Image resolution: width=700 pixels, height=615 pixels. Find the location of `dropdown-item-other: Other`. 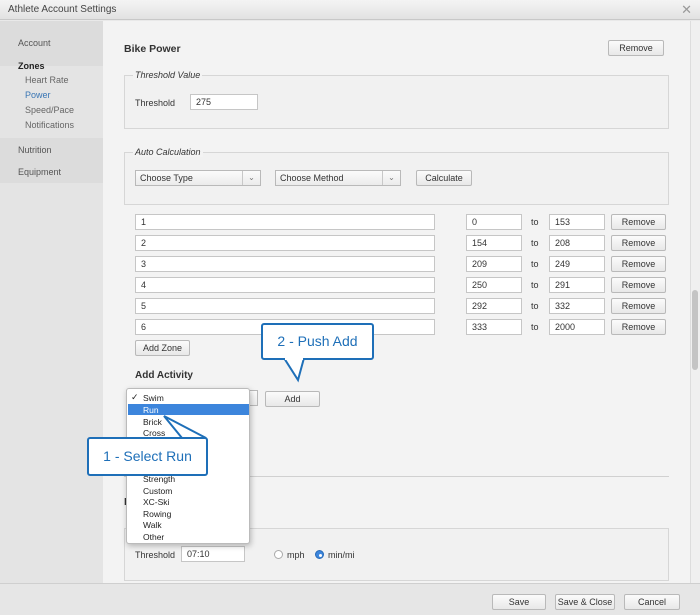

dropdown-item-other: Other is located at coordinates (153, 537).